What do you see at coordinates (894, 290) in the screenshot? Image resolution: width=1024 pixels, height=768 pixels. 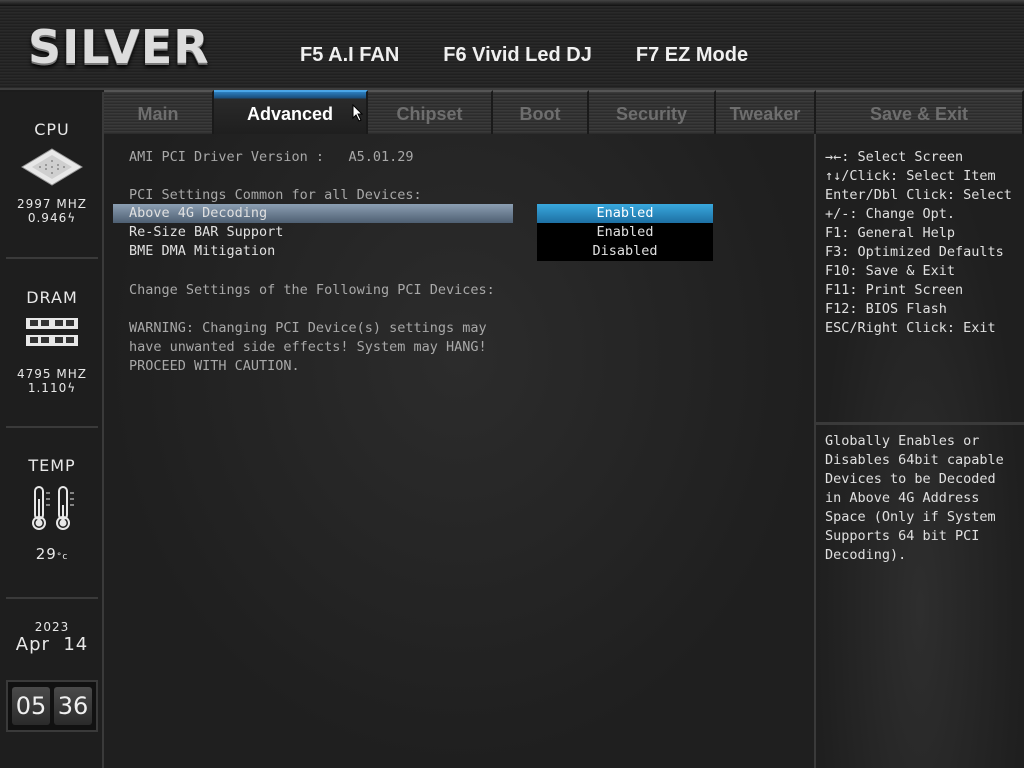 I see `help-line: F11: Print Screen` at bounding box center [894, 290].